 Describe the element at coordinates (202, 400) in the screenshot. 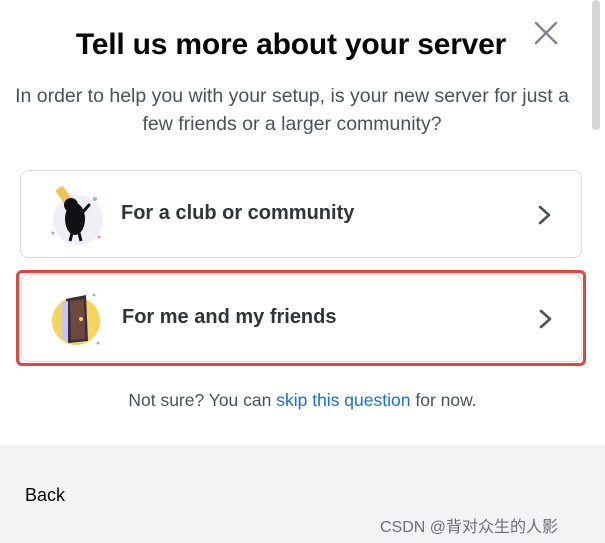

I see `footnote-prefix: Not sure? You can` at that location.